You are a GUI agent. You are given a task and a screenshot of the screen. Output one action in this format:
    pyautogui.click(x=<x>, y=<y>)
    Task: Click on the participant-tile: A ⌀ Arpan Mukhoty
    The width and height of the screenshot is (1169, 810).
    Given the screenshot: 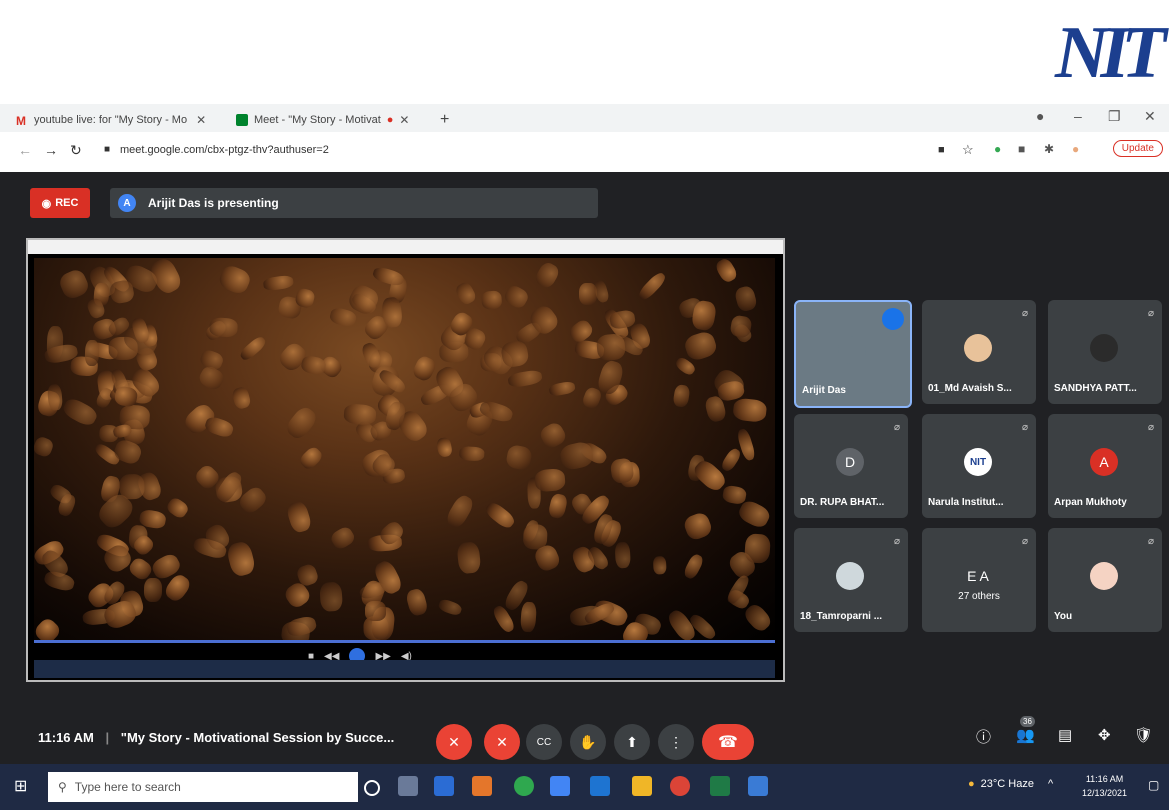 What is the action you would take?
    pyautogui.click(x=1105, y=466)
    